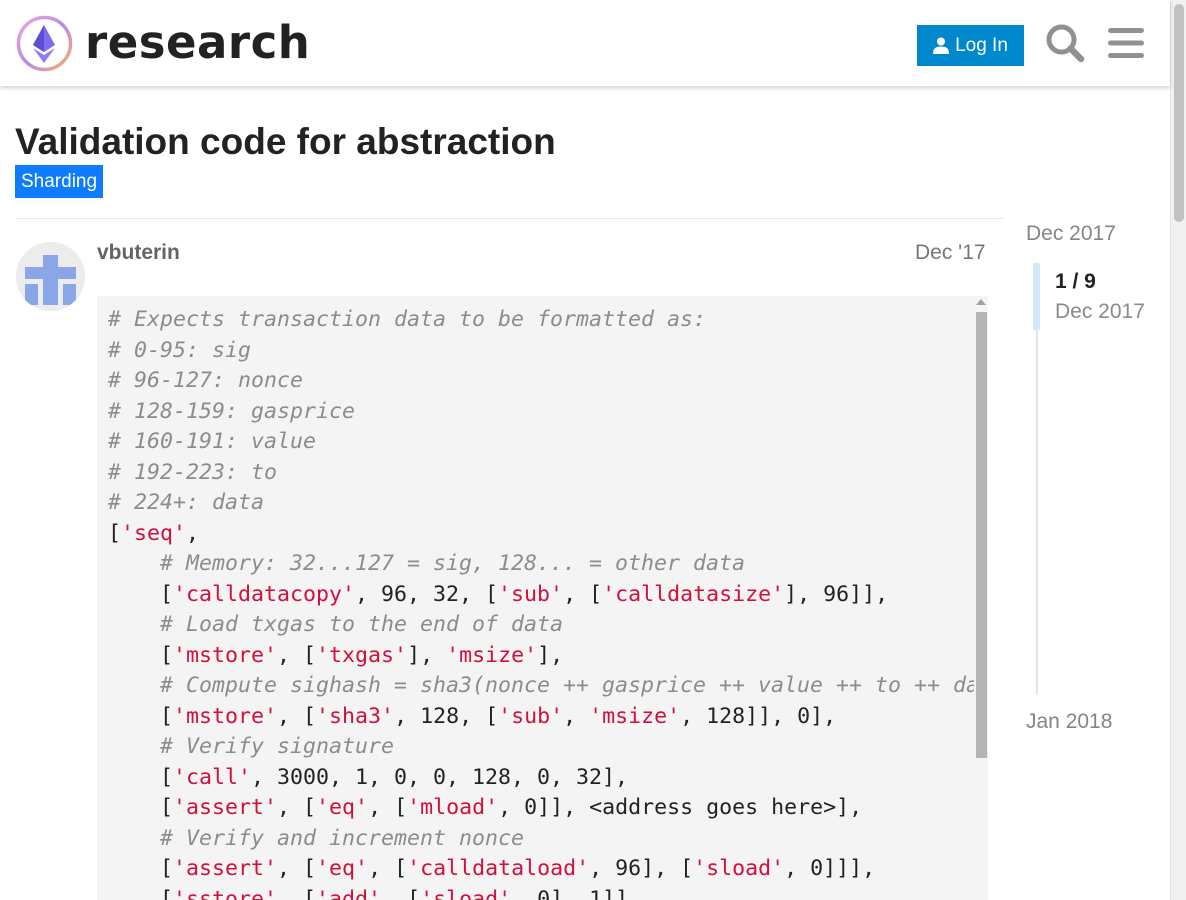 The height and width of the screenshot is (900, 1186). Describe the element at coordinates (641, 868) in the screenshot. I see `code-token: , 96], [` at that location.